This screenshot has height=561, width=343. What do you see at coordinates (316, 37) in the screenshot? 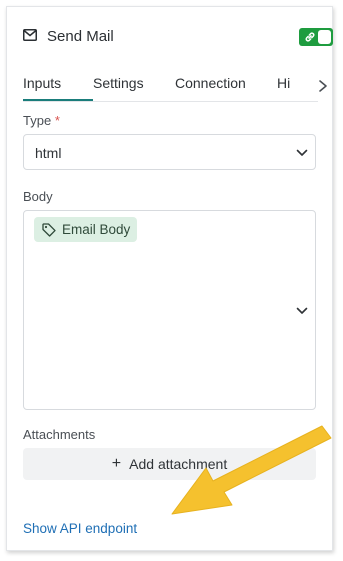
I see `enable-toggle` at bounding box center [316, 37].